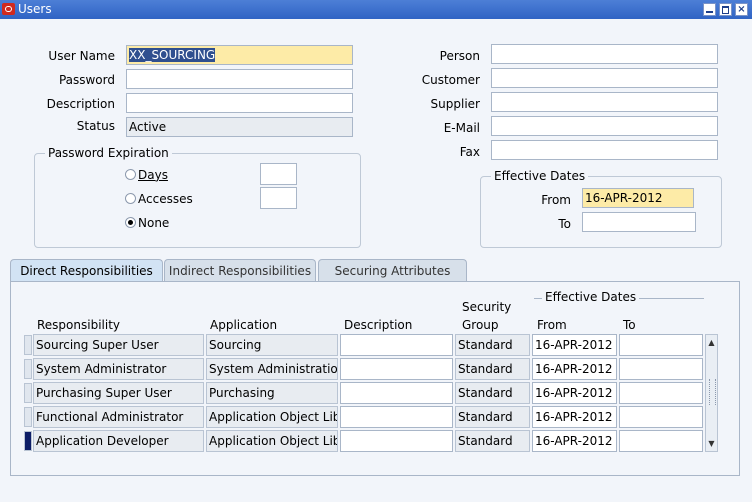 This screenshot has width=752, height=502. I want to click on to-header: To, so click(629, 325).